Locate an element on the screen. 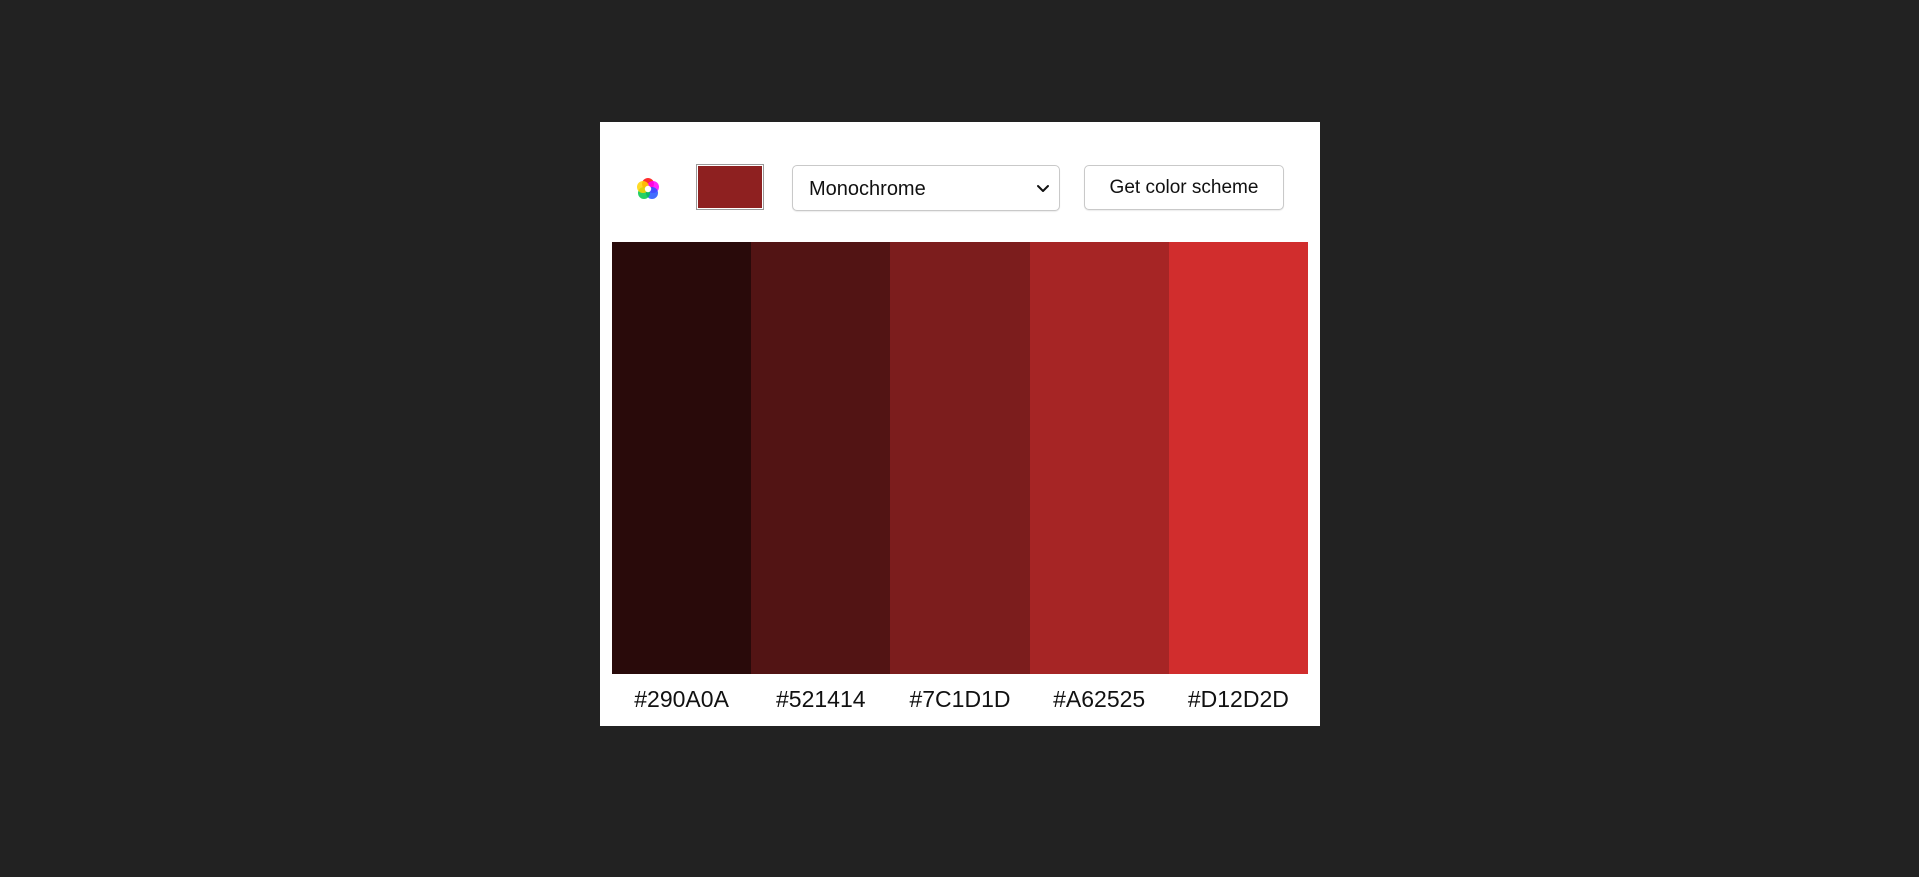 Image resolution: width=1919 pixels, height=877 pixels. palette-hex-label: #290A0A is located at coordinates (681, 699).